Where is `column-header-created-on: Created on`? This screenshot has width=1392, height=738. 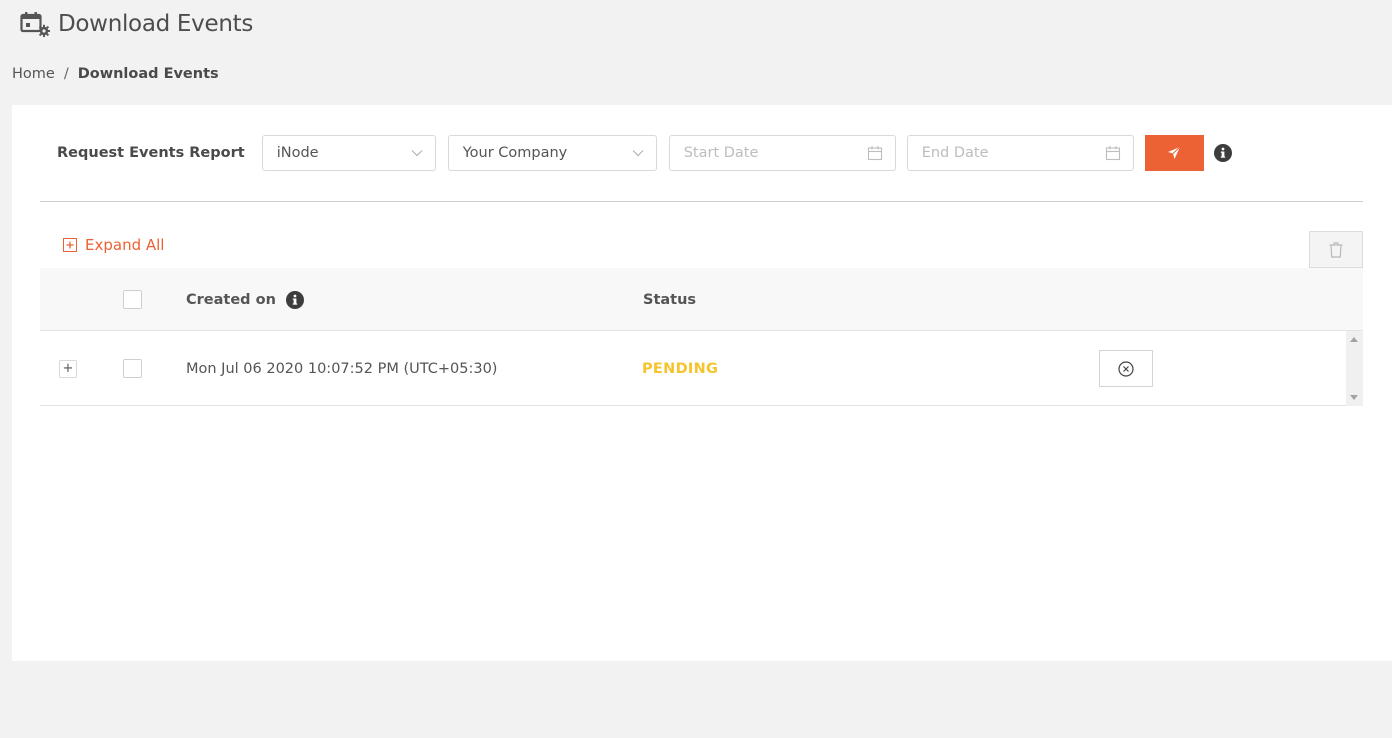 column-header-created-on: Created on is located at coordinates (245, 299).